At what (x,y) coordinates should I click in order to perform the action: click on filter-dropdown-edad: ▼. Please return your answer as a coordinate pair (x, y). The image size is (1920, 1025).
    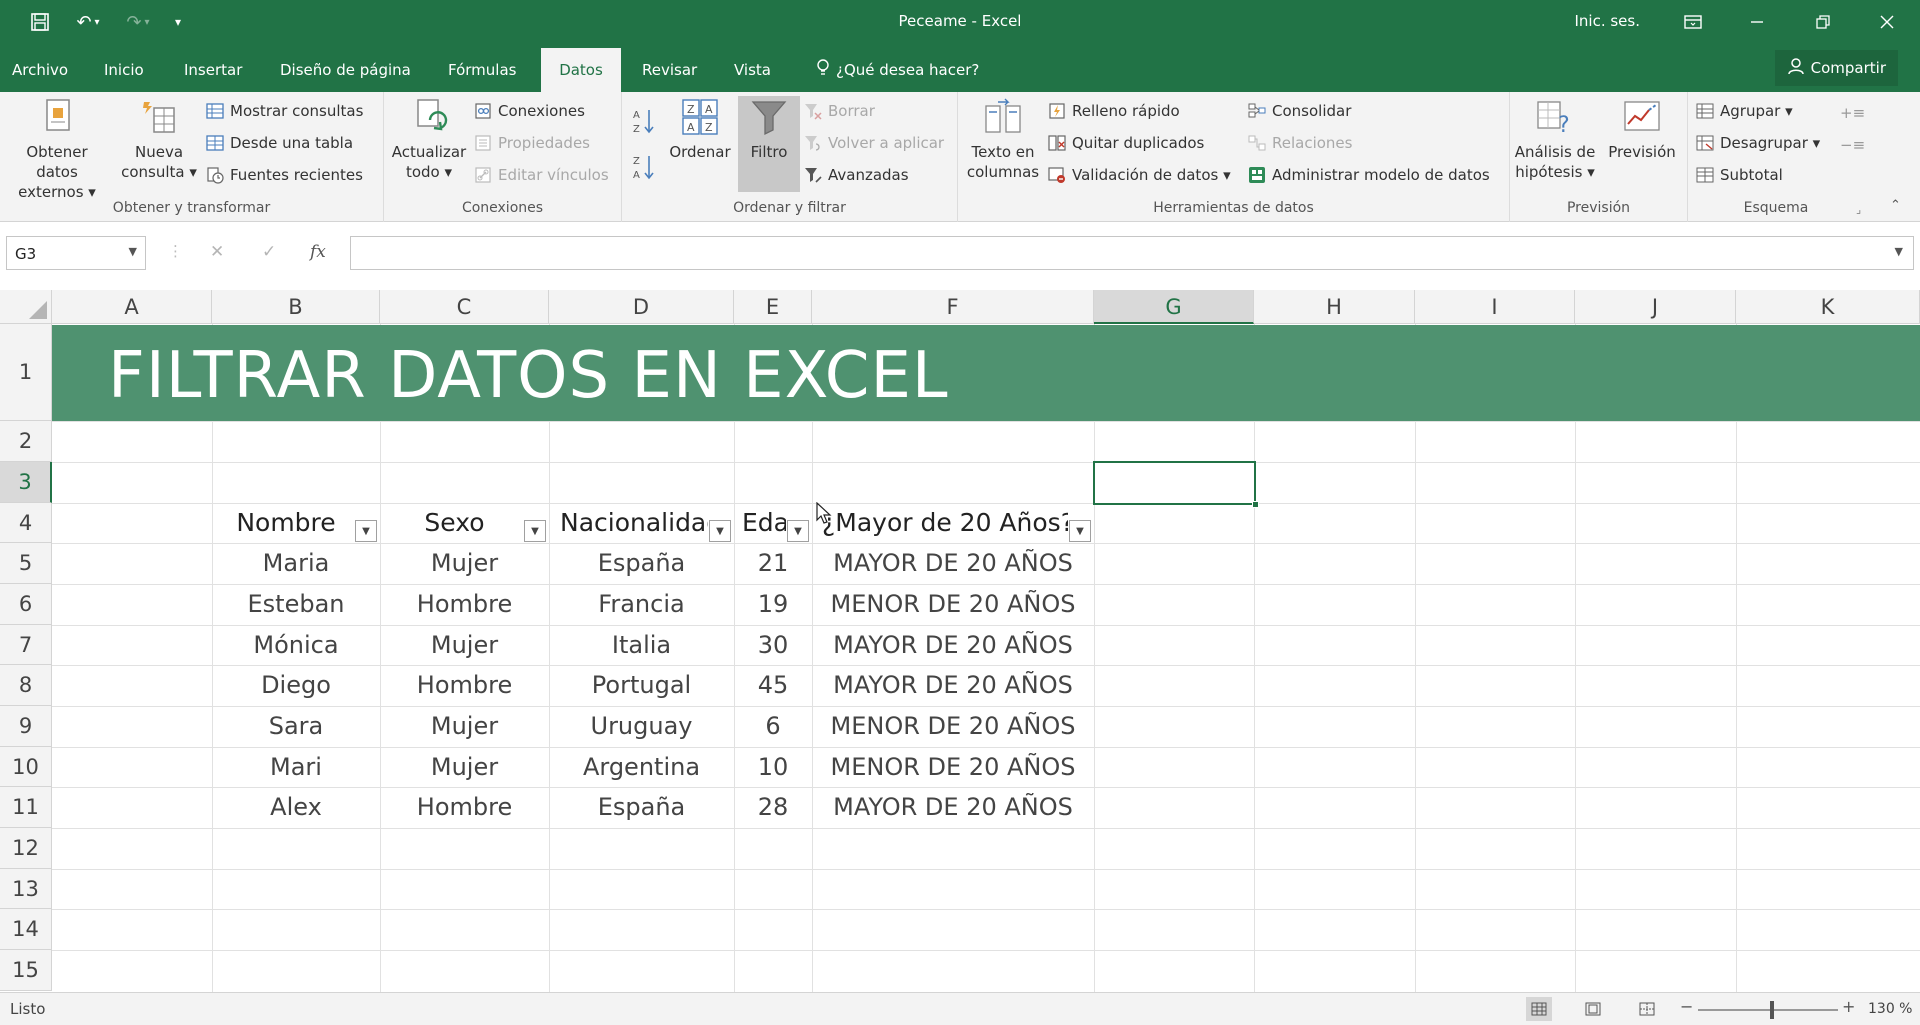
    Looking at the image, I should click on (798, 531).